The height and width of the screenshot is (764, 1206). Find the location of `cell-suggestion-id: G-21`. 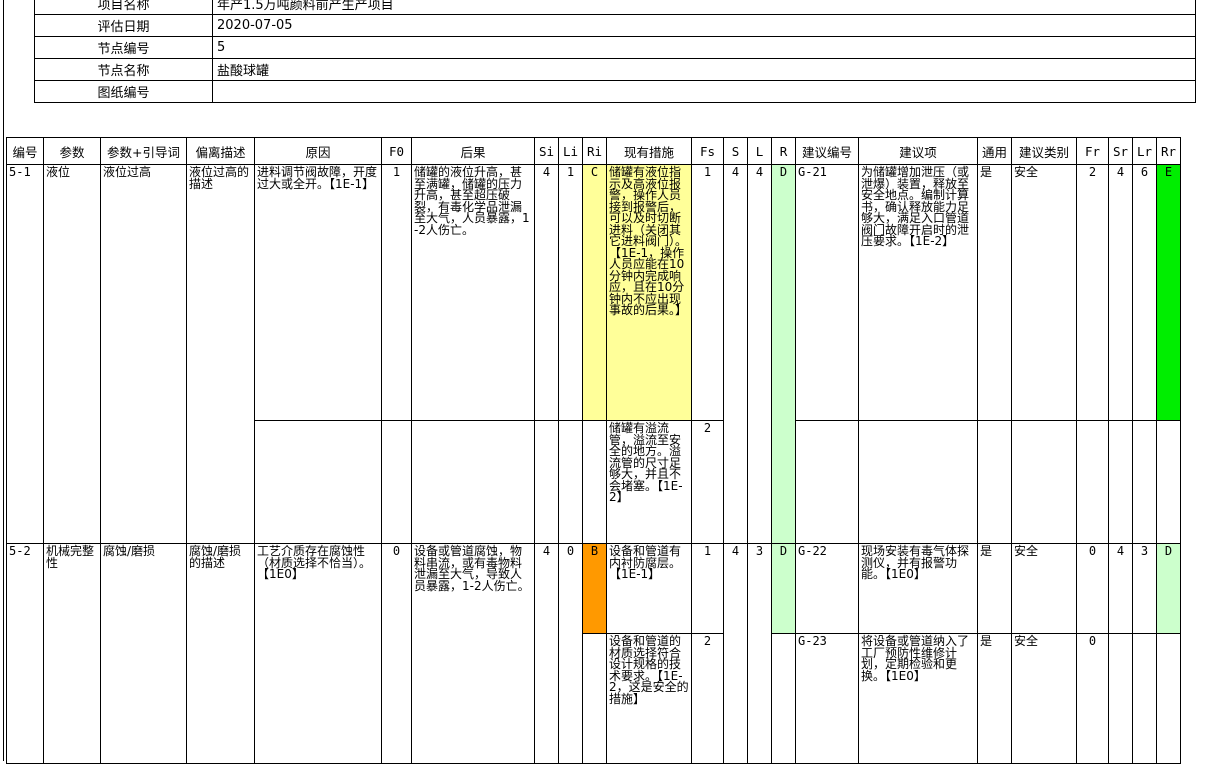

cell-suggestion-id: G-21 is located at coordinates (827, 292).